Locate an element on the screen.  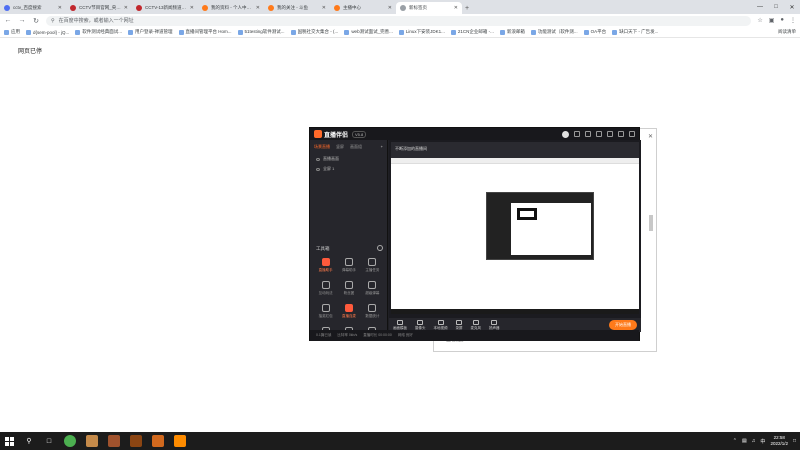
stream-preview: 不断添加的直播间 is located at coordinates (515, 229).